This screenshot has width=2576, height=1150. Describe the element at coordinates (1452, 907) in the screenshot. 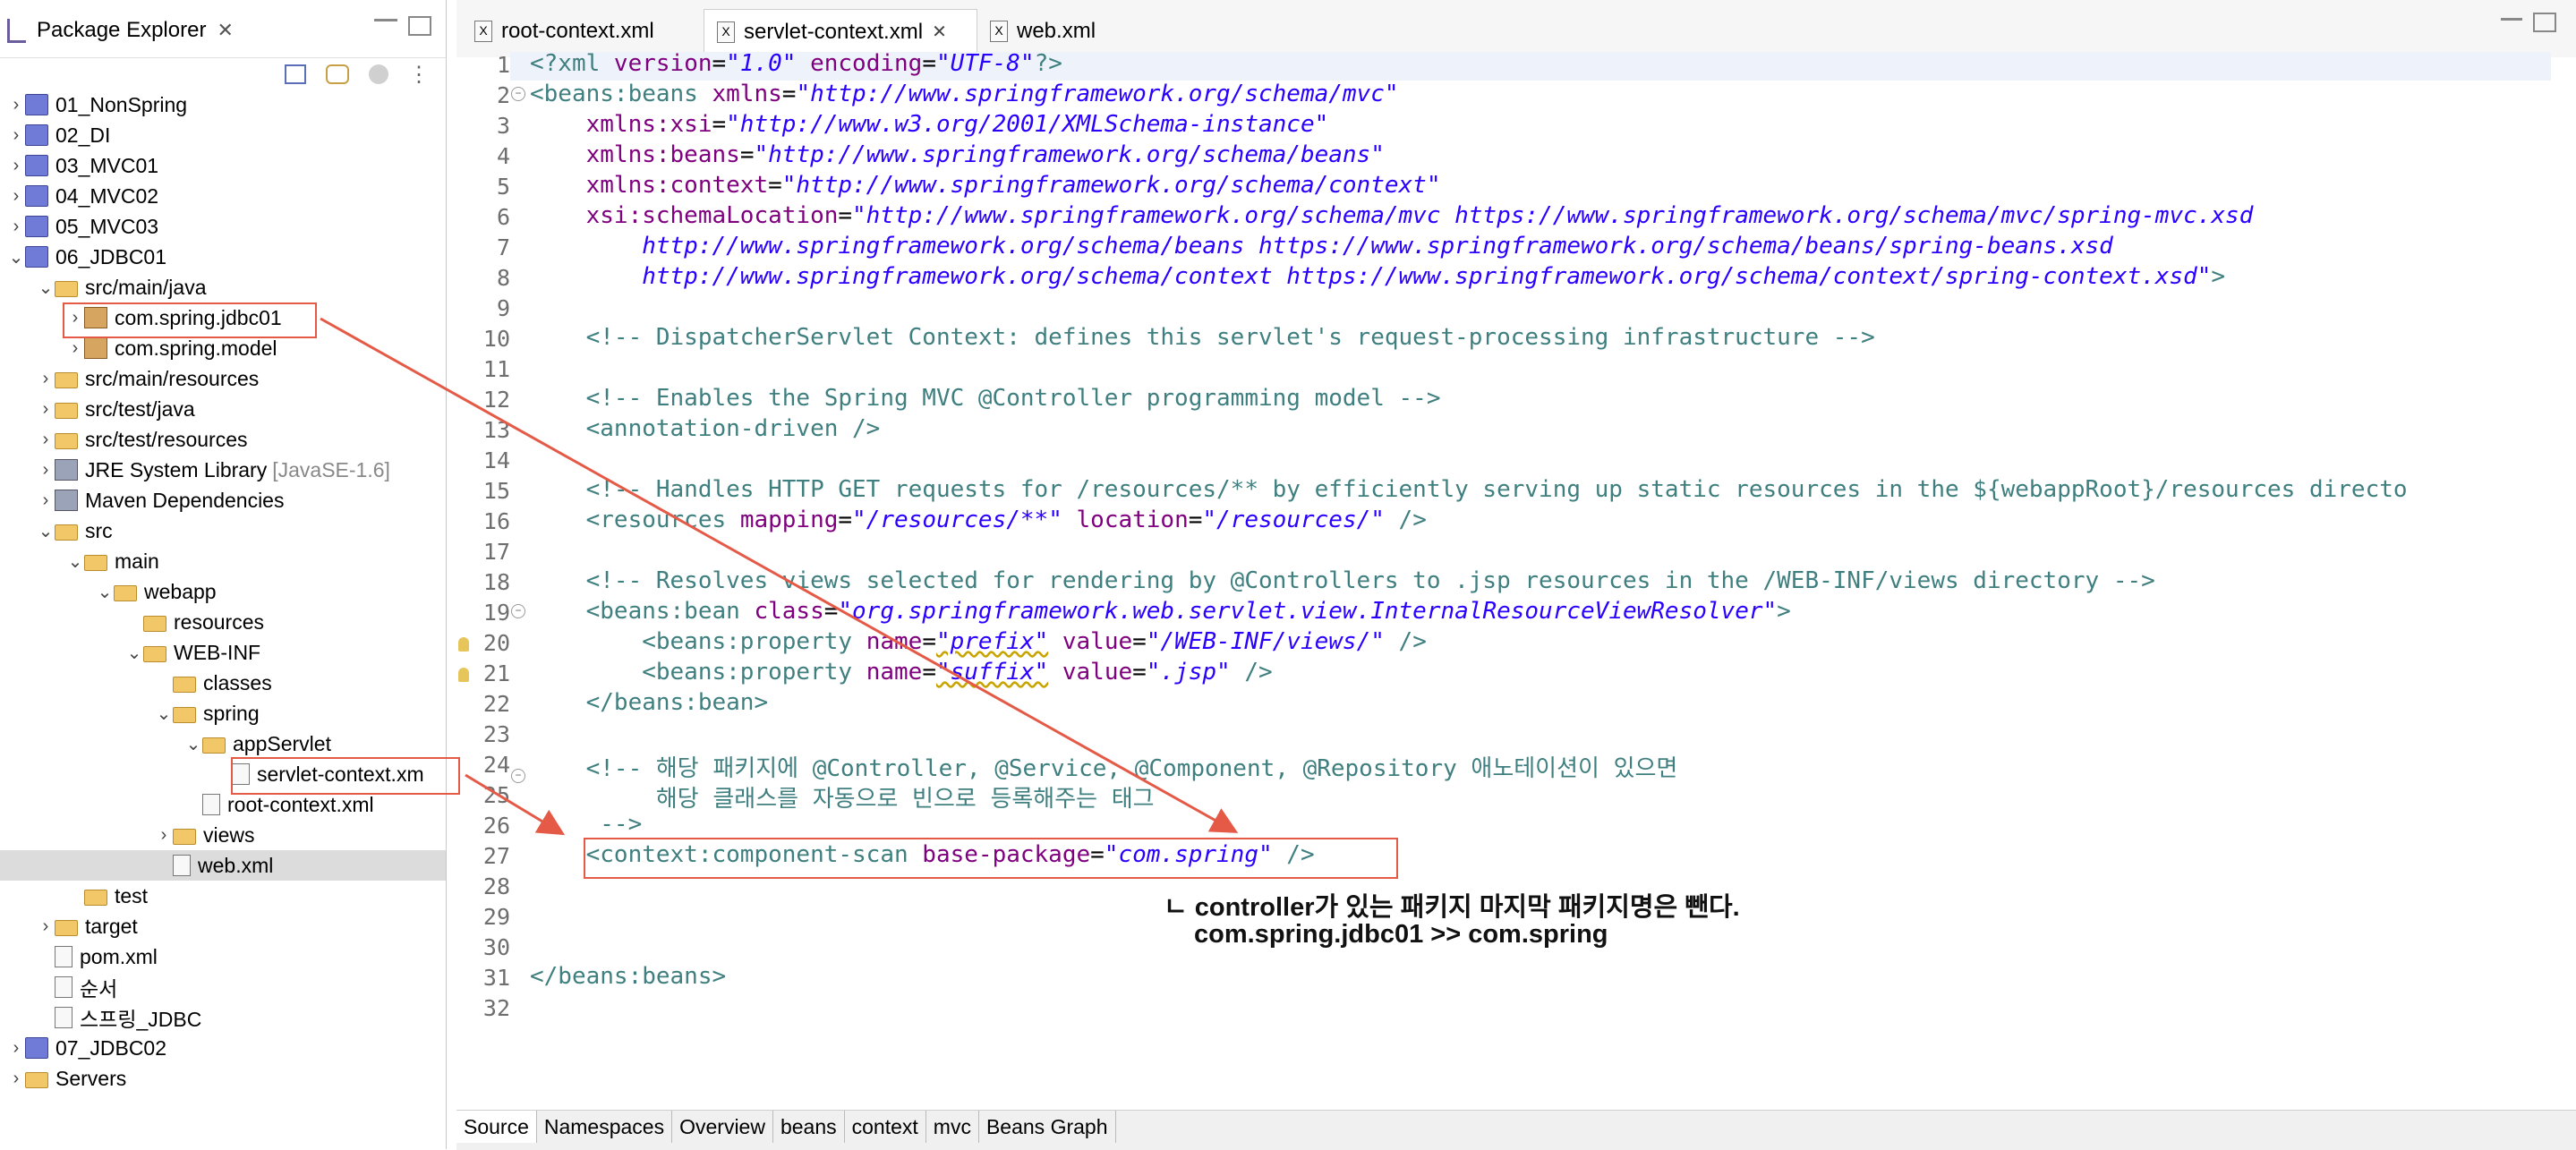

I see `annotation-note-1: ㄴ controller가 있는 패키지 마지막 패키지명은 뺀다.` at that location.